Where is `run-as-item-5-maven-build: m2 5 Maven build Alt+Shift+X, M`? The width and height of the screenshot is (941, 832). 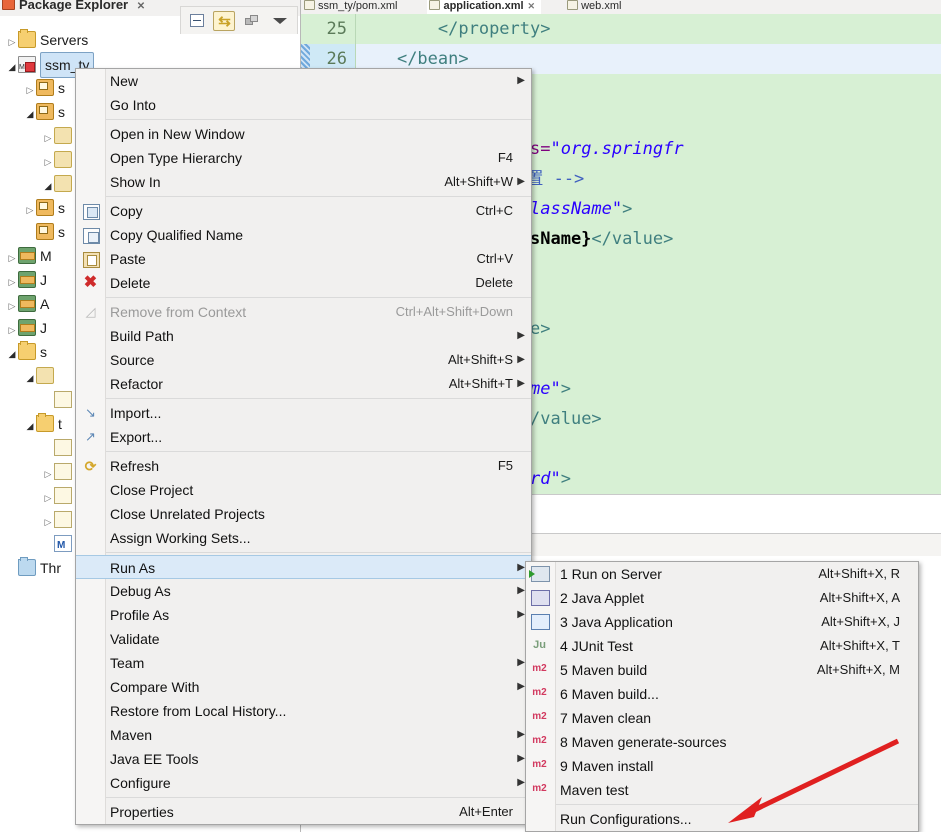
run-as-item-5-maven-build: m2 5 Maven build Alt+Shift+X, M is located at coordinates (722, 670).